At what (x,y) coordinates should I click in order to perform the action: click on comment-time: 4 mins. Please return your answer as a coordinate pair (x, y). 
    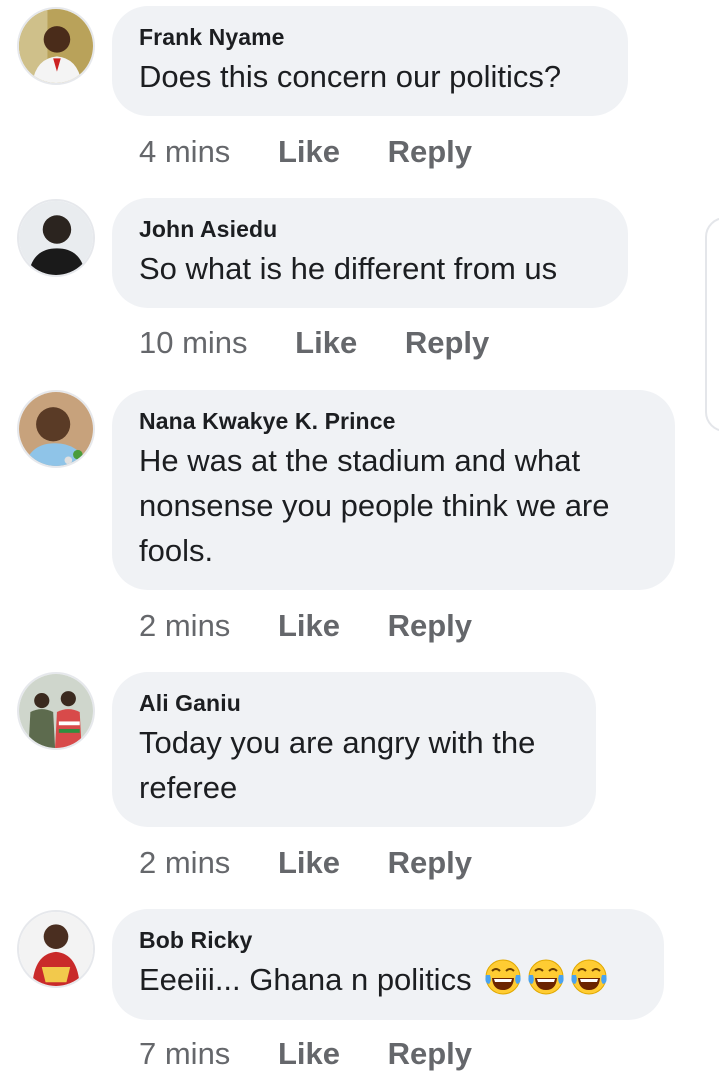
    Looking at the image, I should click on (184, 152).